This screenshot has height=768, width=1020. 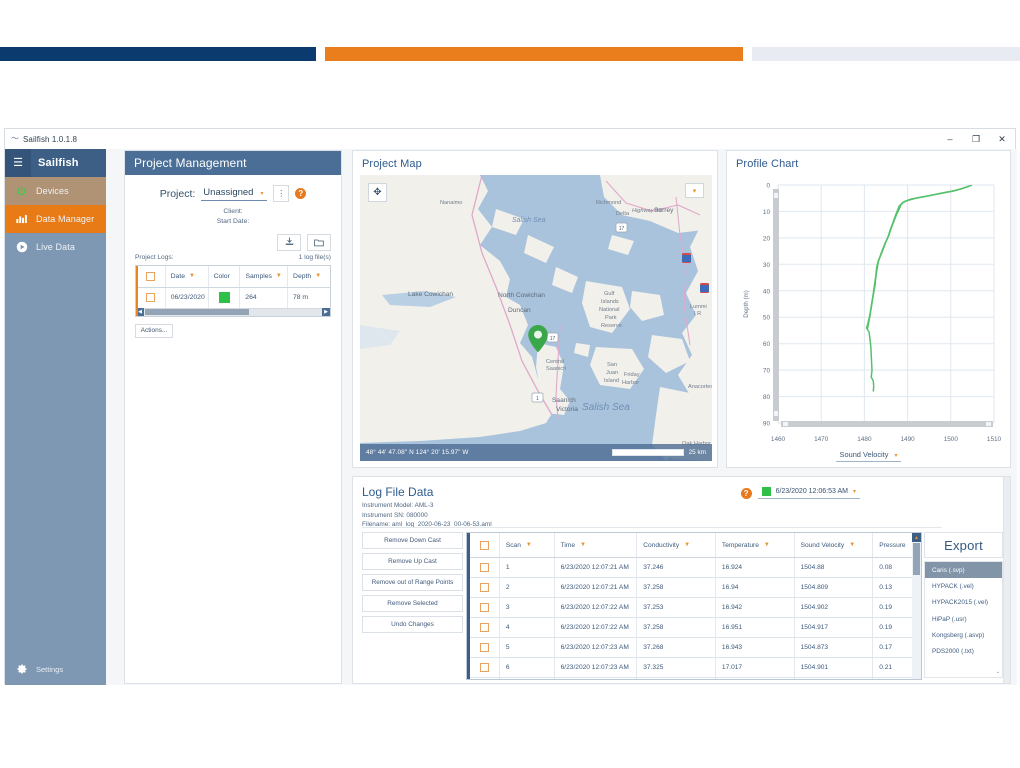 What do you see at coordinates (950, 139) in the screenshot?
I see `minimize-button: –` at bounding box center [950, 139].